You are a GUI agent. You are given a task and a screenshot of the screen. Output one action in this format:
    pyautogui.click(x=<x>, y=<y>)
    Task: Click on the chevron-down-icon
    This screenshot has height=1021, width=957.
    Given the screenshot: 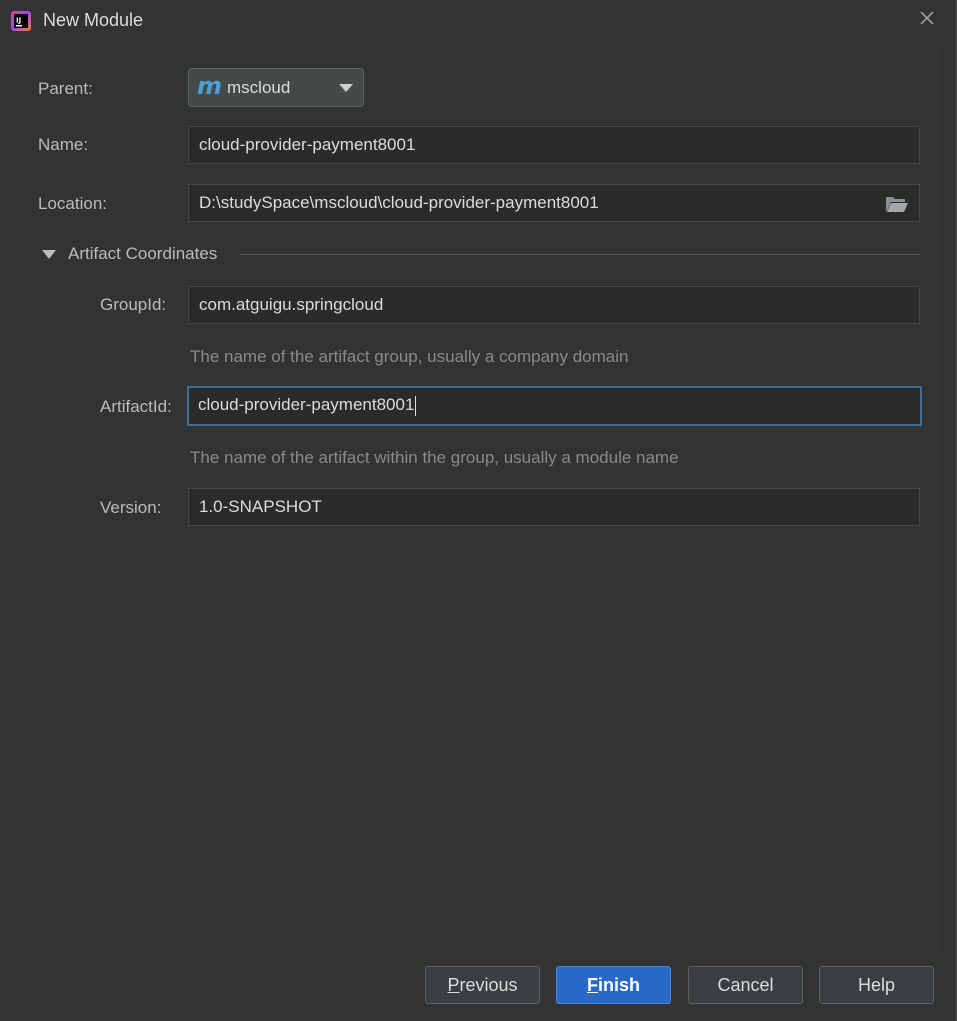 What is the action you would take?
    pyautogui.click(x=346, y=88)
    